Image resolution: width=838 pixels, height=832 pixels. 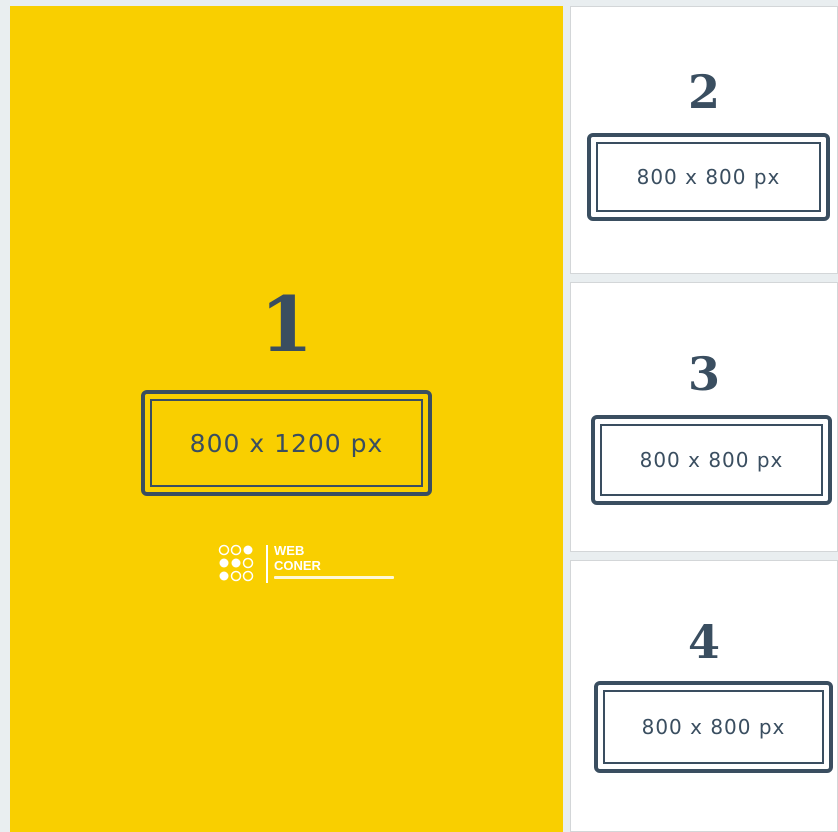 I want to click on panel-2: 2 800 x 800 px, so click(x=704, y=140).